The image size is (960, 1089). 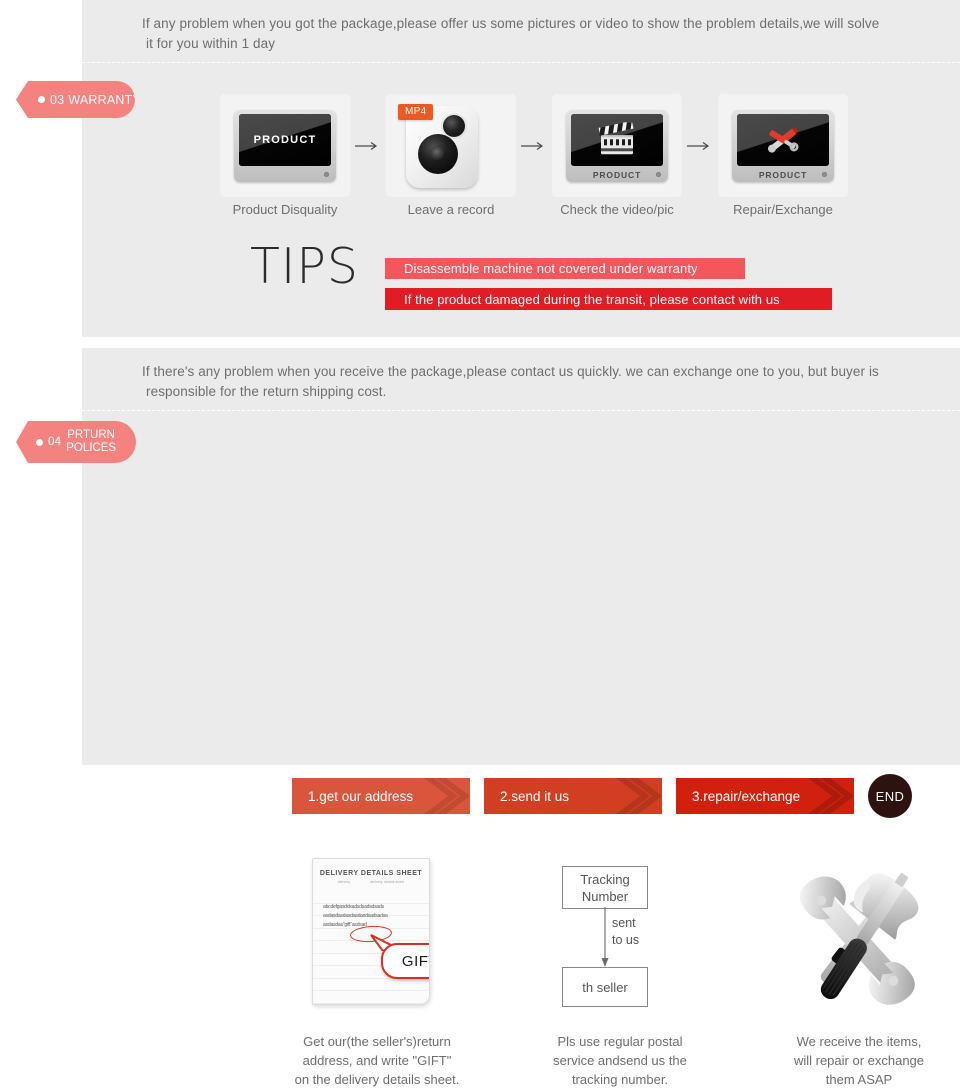 I want to click on caption-line-2: service andsend us the, so click(x=620, y=1060).